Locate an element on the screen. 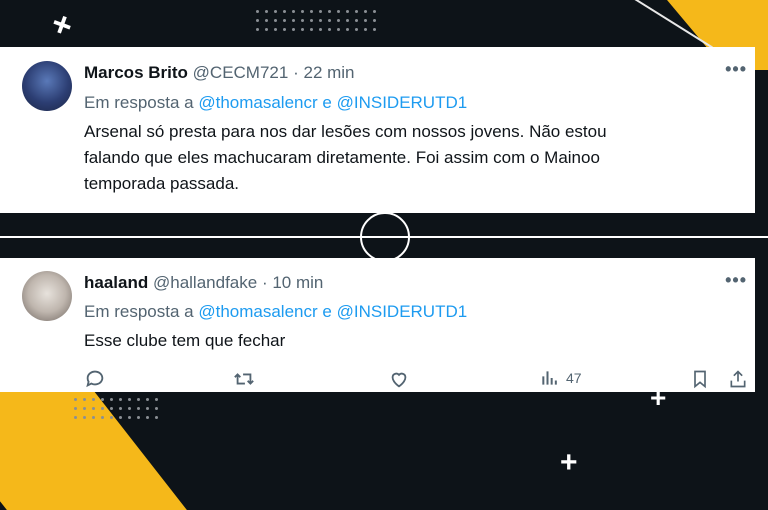 Image resolution: width=768 pixels, height=510 pixels. tweet-actions: 47 is located at coordinates (419, 381).